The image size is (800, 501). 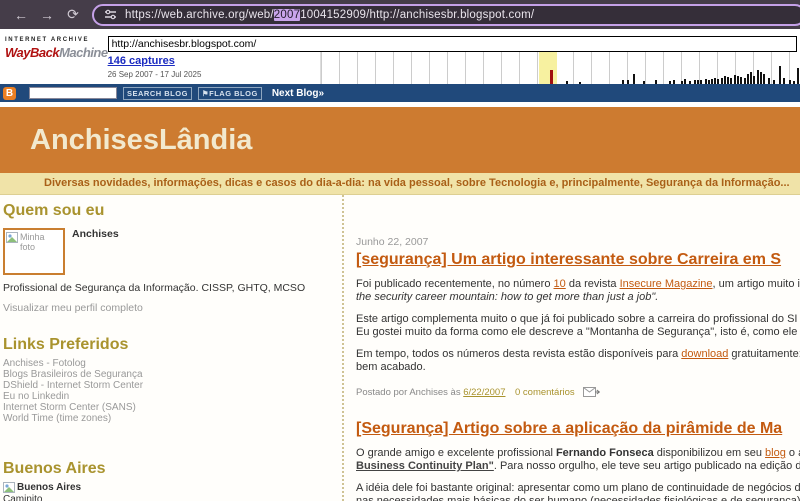 I want to click on profile-photo-alt: Minha foto, so click(x=32, y=242).